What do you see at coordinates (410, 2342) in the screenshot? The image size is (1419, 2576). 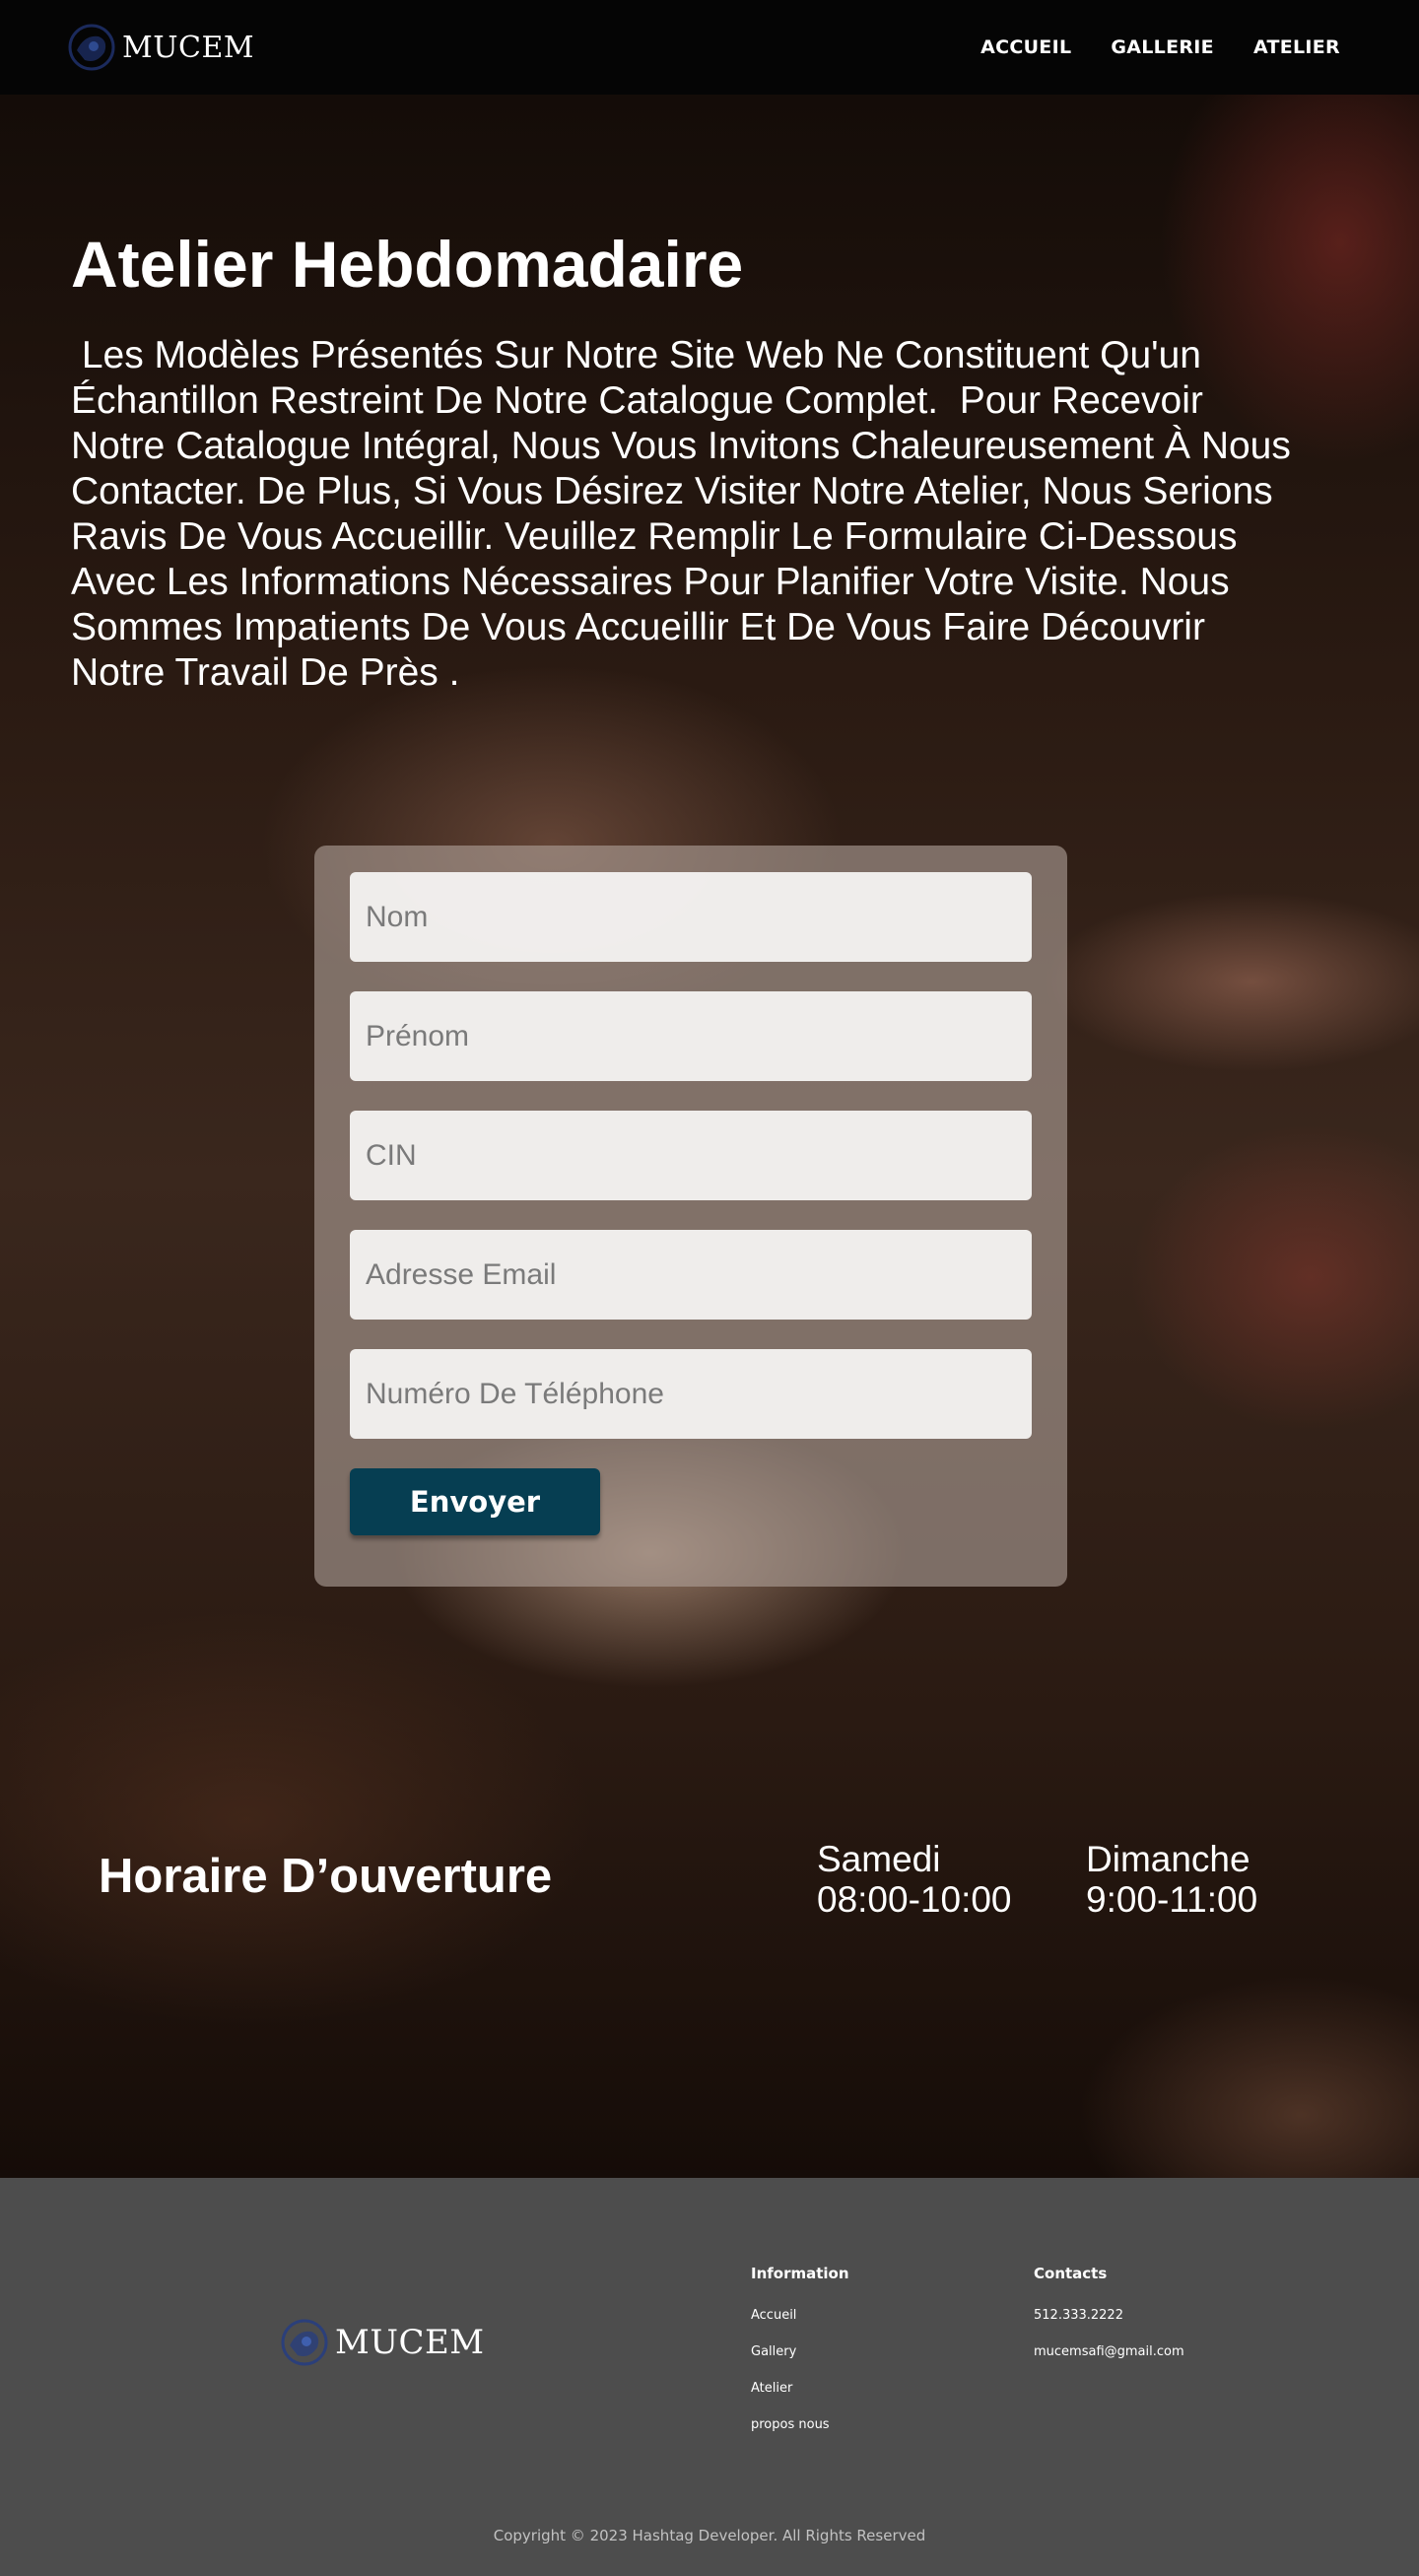 I see `footer-brand-name: MUCEM` at bounding box center [410, 2342].